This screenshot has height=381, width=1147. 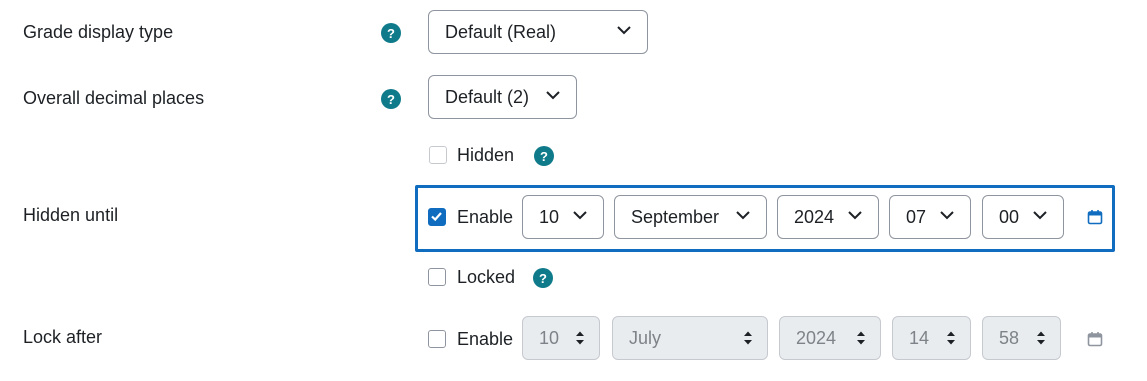 What do you see at coordinates (1009, 216) in the screenshot?
I see `hidden-until-minute-value: 00` at bounding box center [1009, 216].